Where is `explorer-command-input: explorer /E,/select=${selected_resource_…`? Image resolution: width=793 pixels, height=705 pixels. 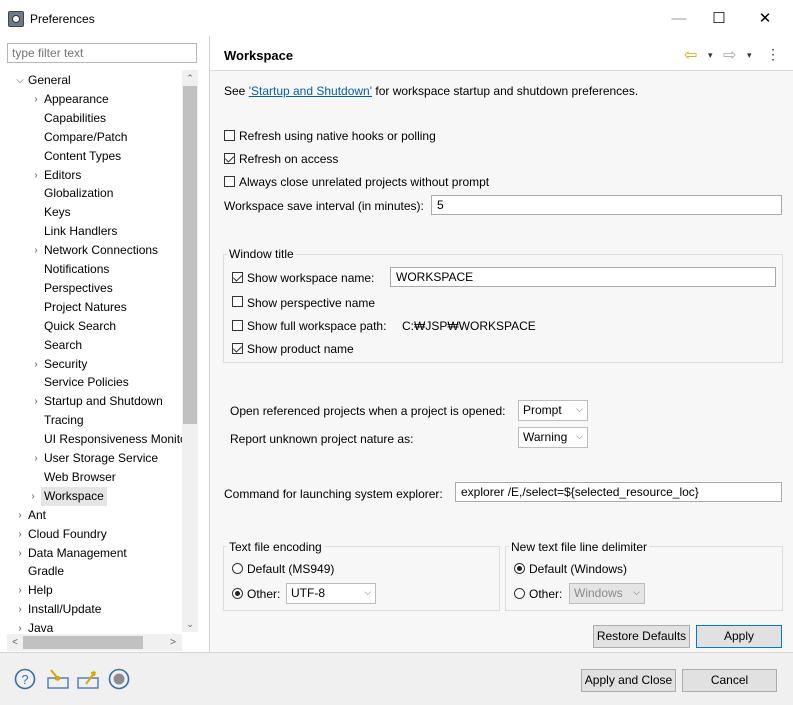 explorer-command-input: explorer /E,/select=${selected_resource_… is located at coordinates (618, 492).